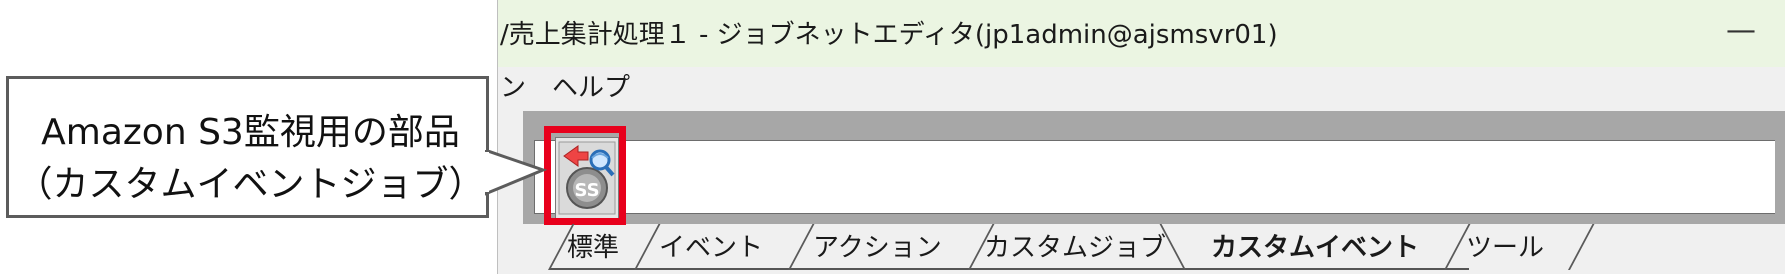 Image resolution: width=1785 pixels, height=274 pixels. I want to click on tab-custom-job: カスタムジョブ, so click(1075, 247).